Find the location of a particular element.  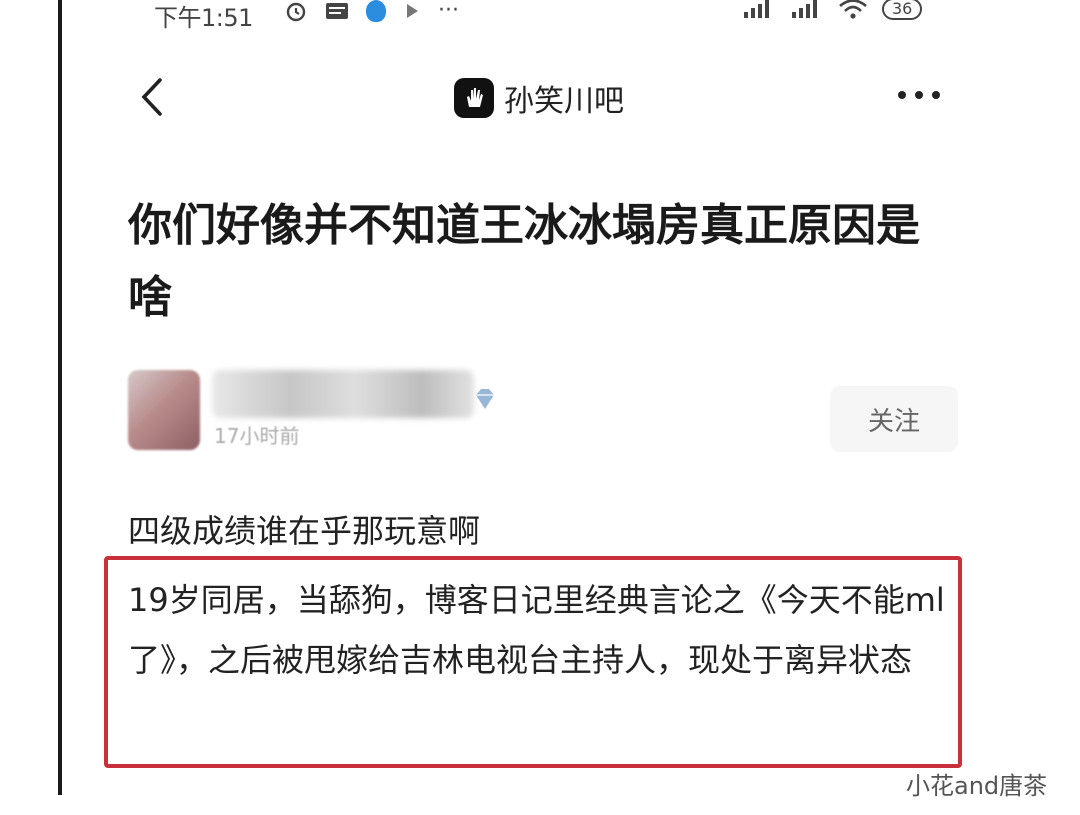

watermark: 小花and唐茶 is located at coordinates (977, 786).